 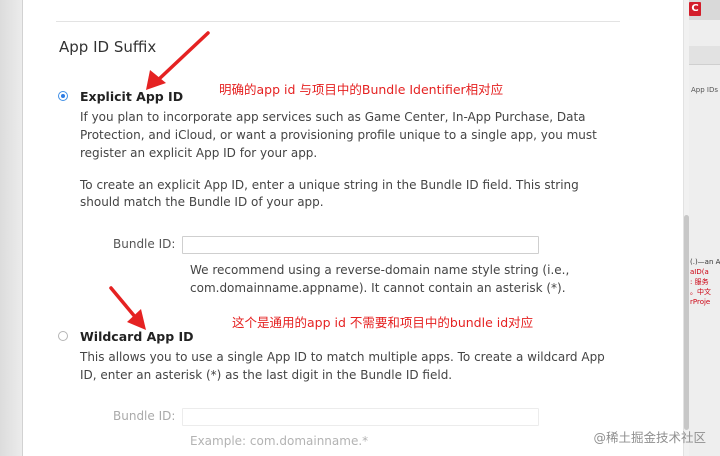 What do you see at coordinates (695, 9) in the screenshot?
I see `background-app-logo: C` at bounding box center [695, 9].